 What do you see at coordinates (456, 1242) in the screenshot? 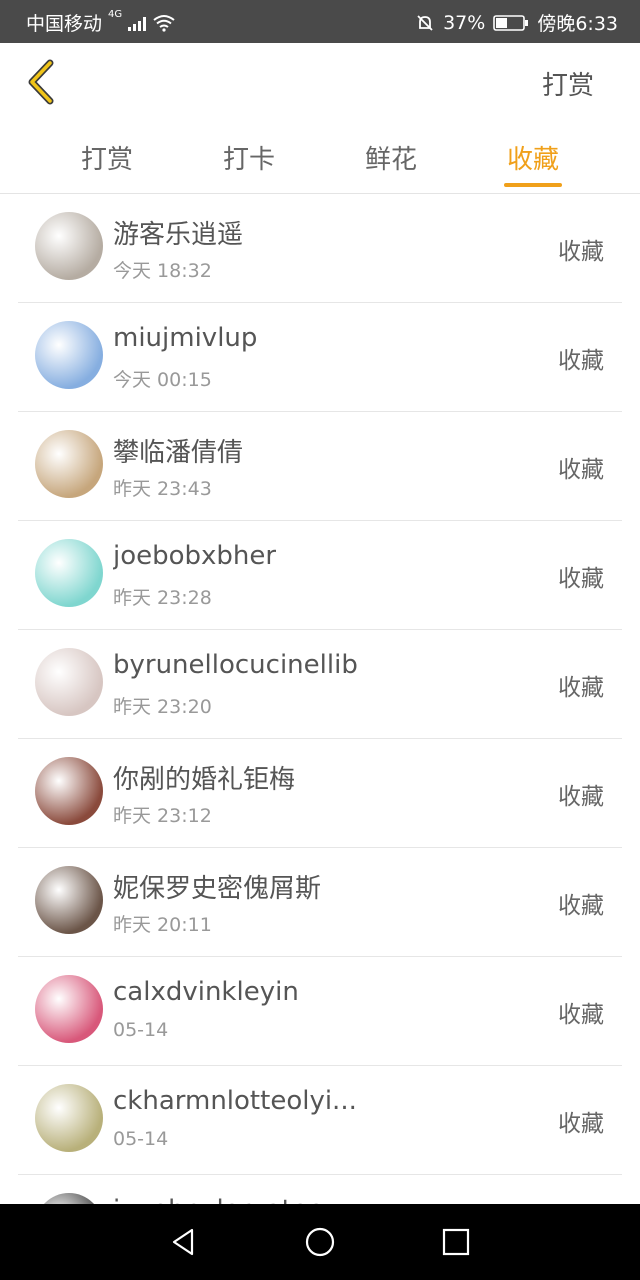
I see `recents-nav-icon` at bounding box center [456, 1242].